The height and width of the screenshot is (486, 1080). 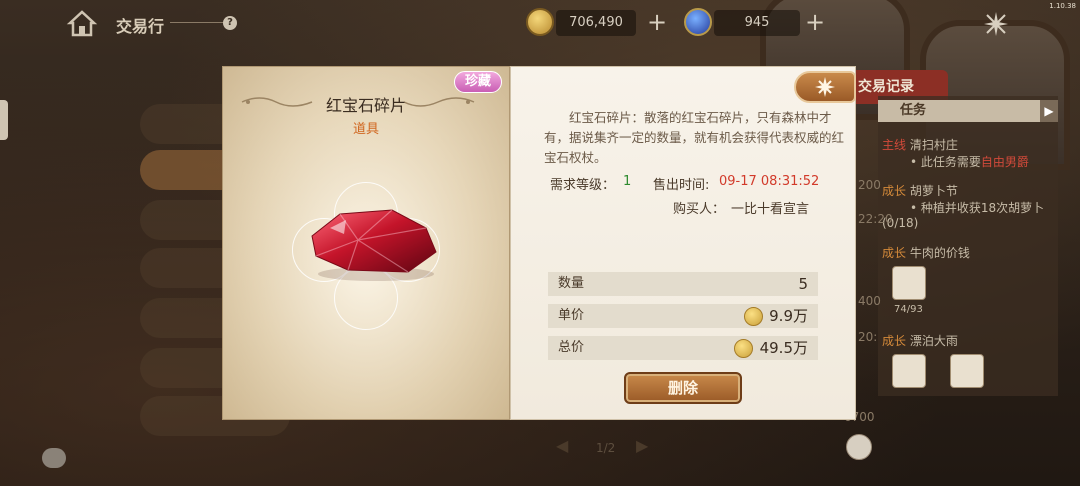 I want to click on required-level-label: 需求等级：, so click(x=583, y=185).